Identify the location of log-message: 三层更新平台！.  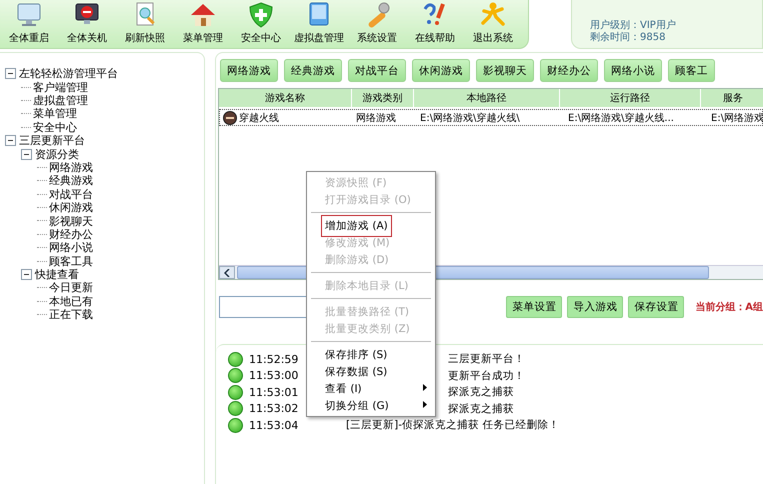
(486, 359).